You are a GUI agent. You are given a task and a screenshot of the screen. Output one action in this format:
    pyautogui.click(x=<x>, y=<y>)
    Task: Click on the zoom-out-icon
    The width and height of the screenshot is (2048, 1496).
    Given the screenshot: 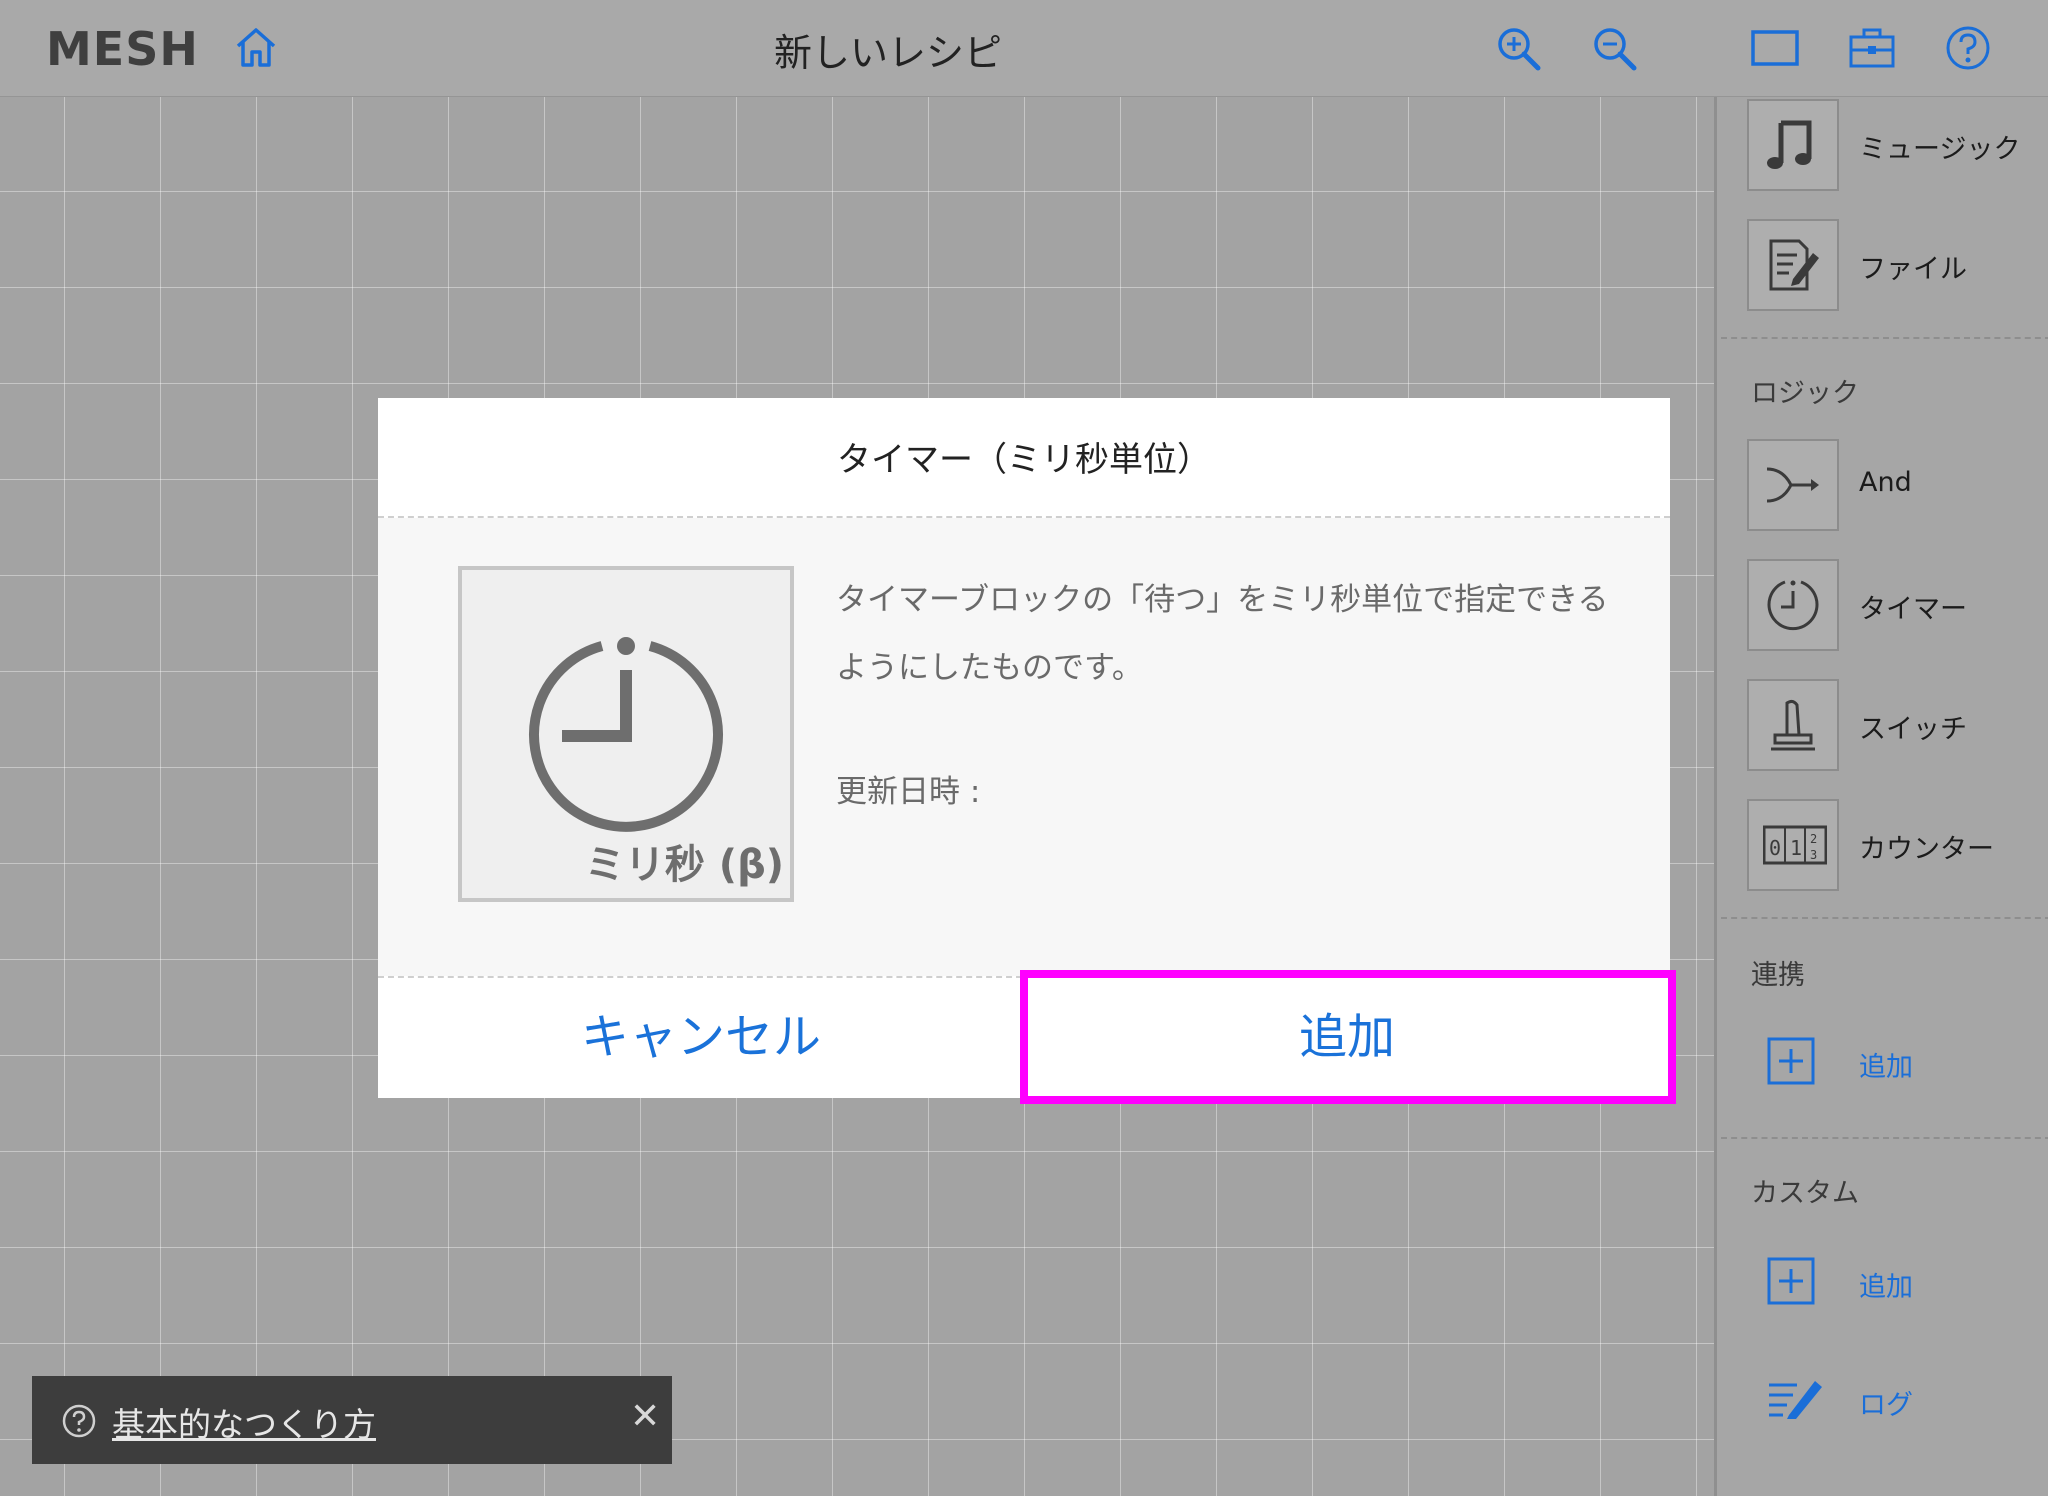 What is the action you would take?
    pyautogui.click(x=1615, y=49)
    